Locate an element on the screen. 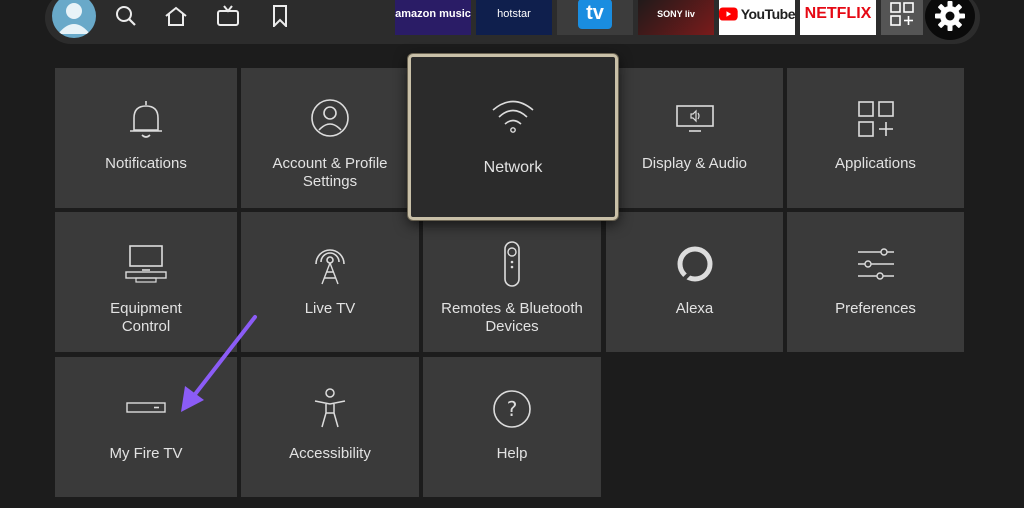 The height and width of the screenshot is (508, 1024). tile-account-profile-settings: Account & Profile Settings is located at coordinates (330, 138).